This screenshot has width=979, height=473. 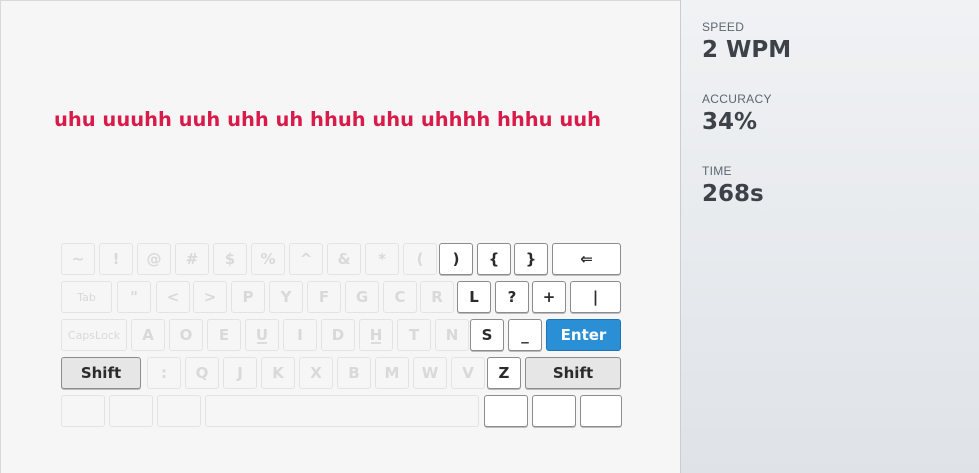 I want to click on time-stat: TIME 268s, so click(x=733, y=185).